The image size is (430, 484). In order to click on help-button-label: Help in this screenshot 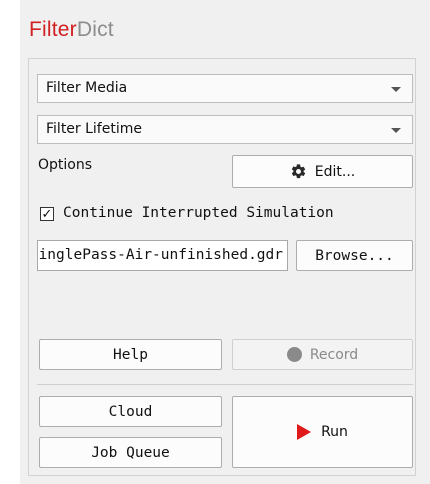, I will do `click(130, 354)`.